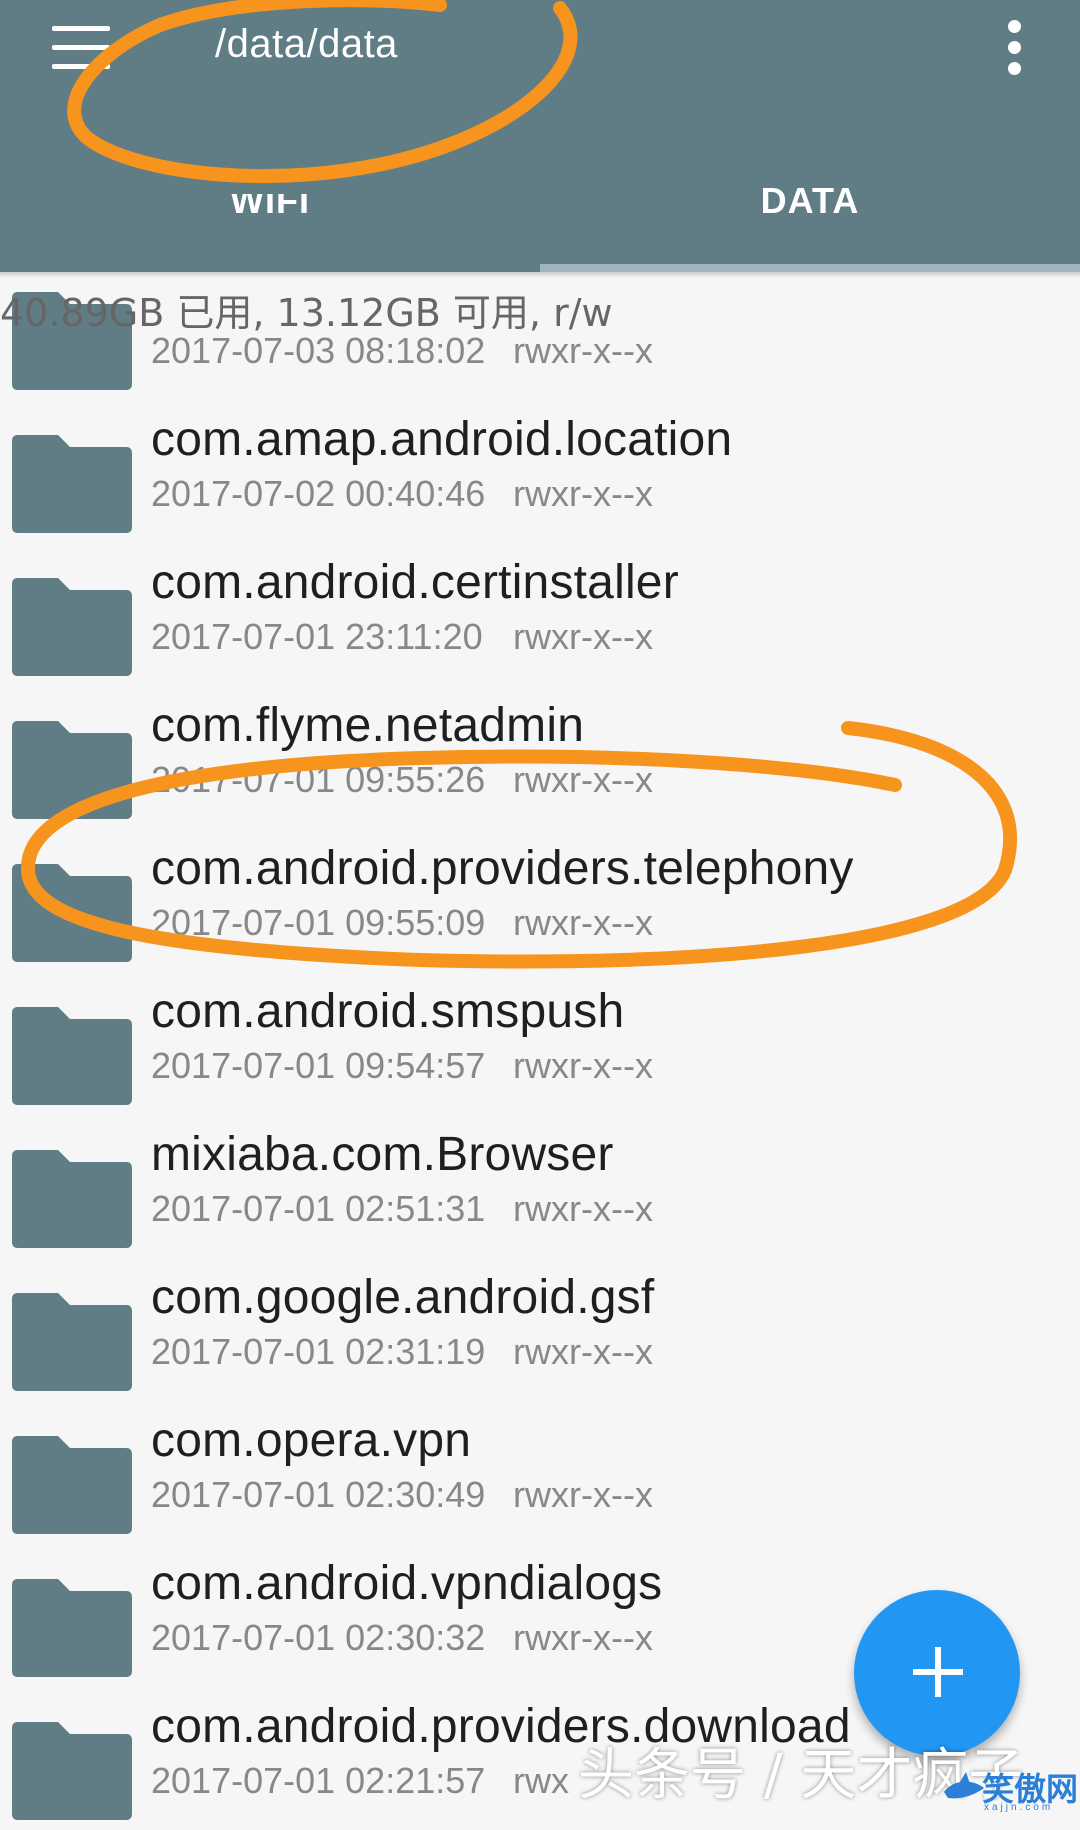  Describe the element at coordinates (382, 1154) in the screenshot. I see `file-name: mixiaba.com.Browser` at that location.